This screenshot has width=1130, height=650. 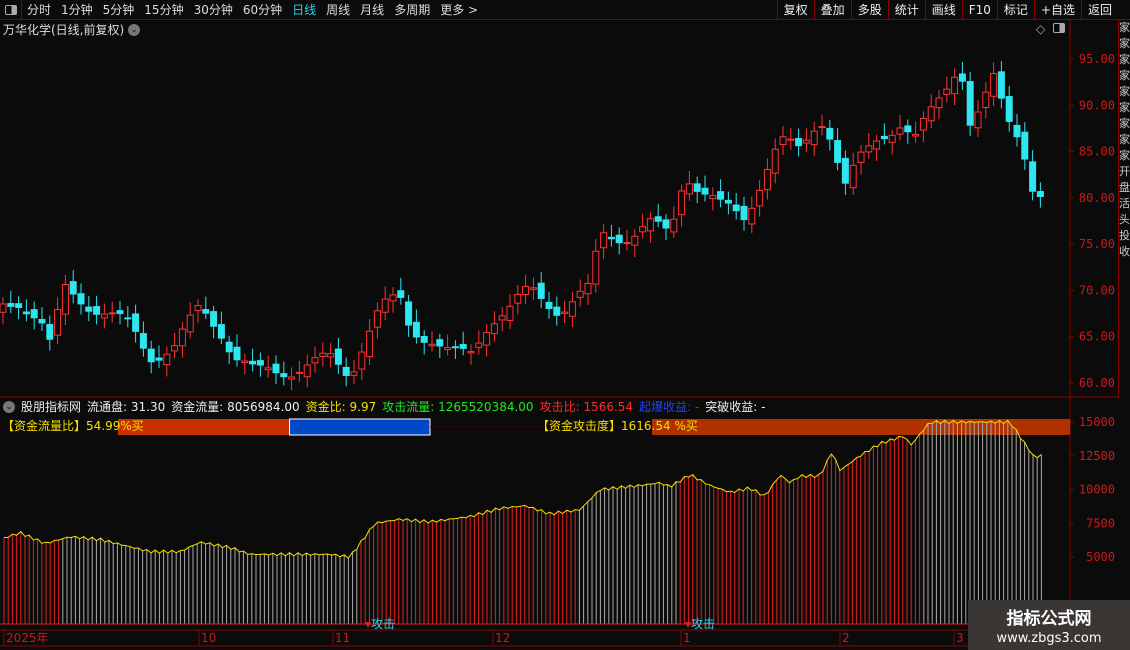 I want to click on date-label: 3, so click(x=960, y=638).